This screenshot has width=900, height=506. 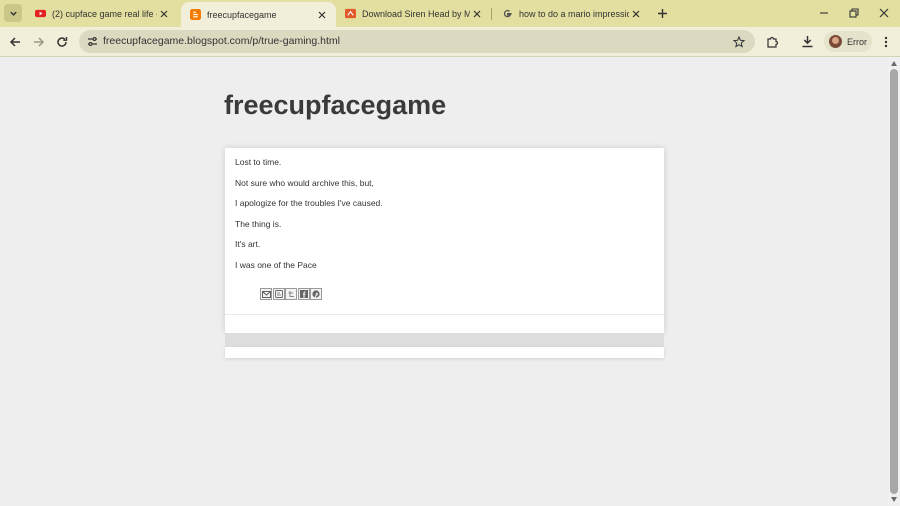 I want to click on share-buttons, so click(x=291, y=294).